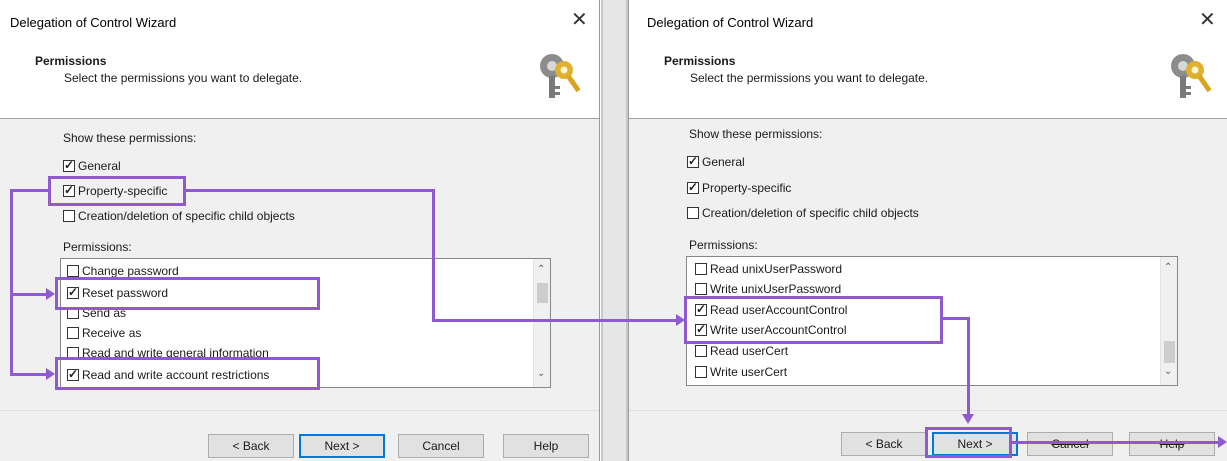  Describe the element at coordinates (968, 419) in the screenshot. I see `arrow-down-icon` at that location.